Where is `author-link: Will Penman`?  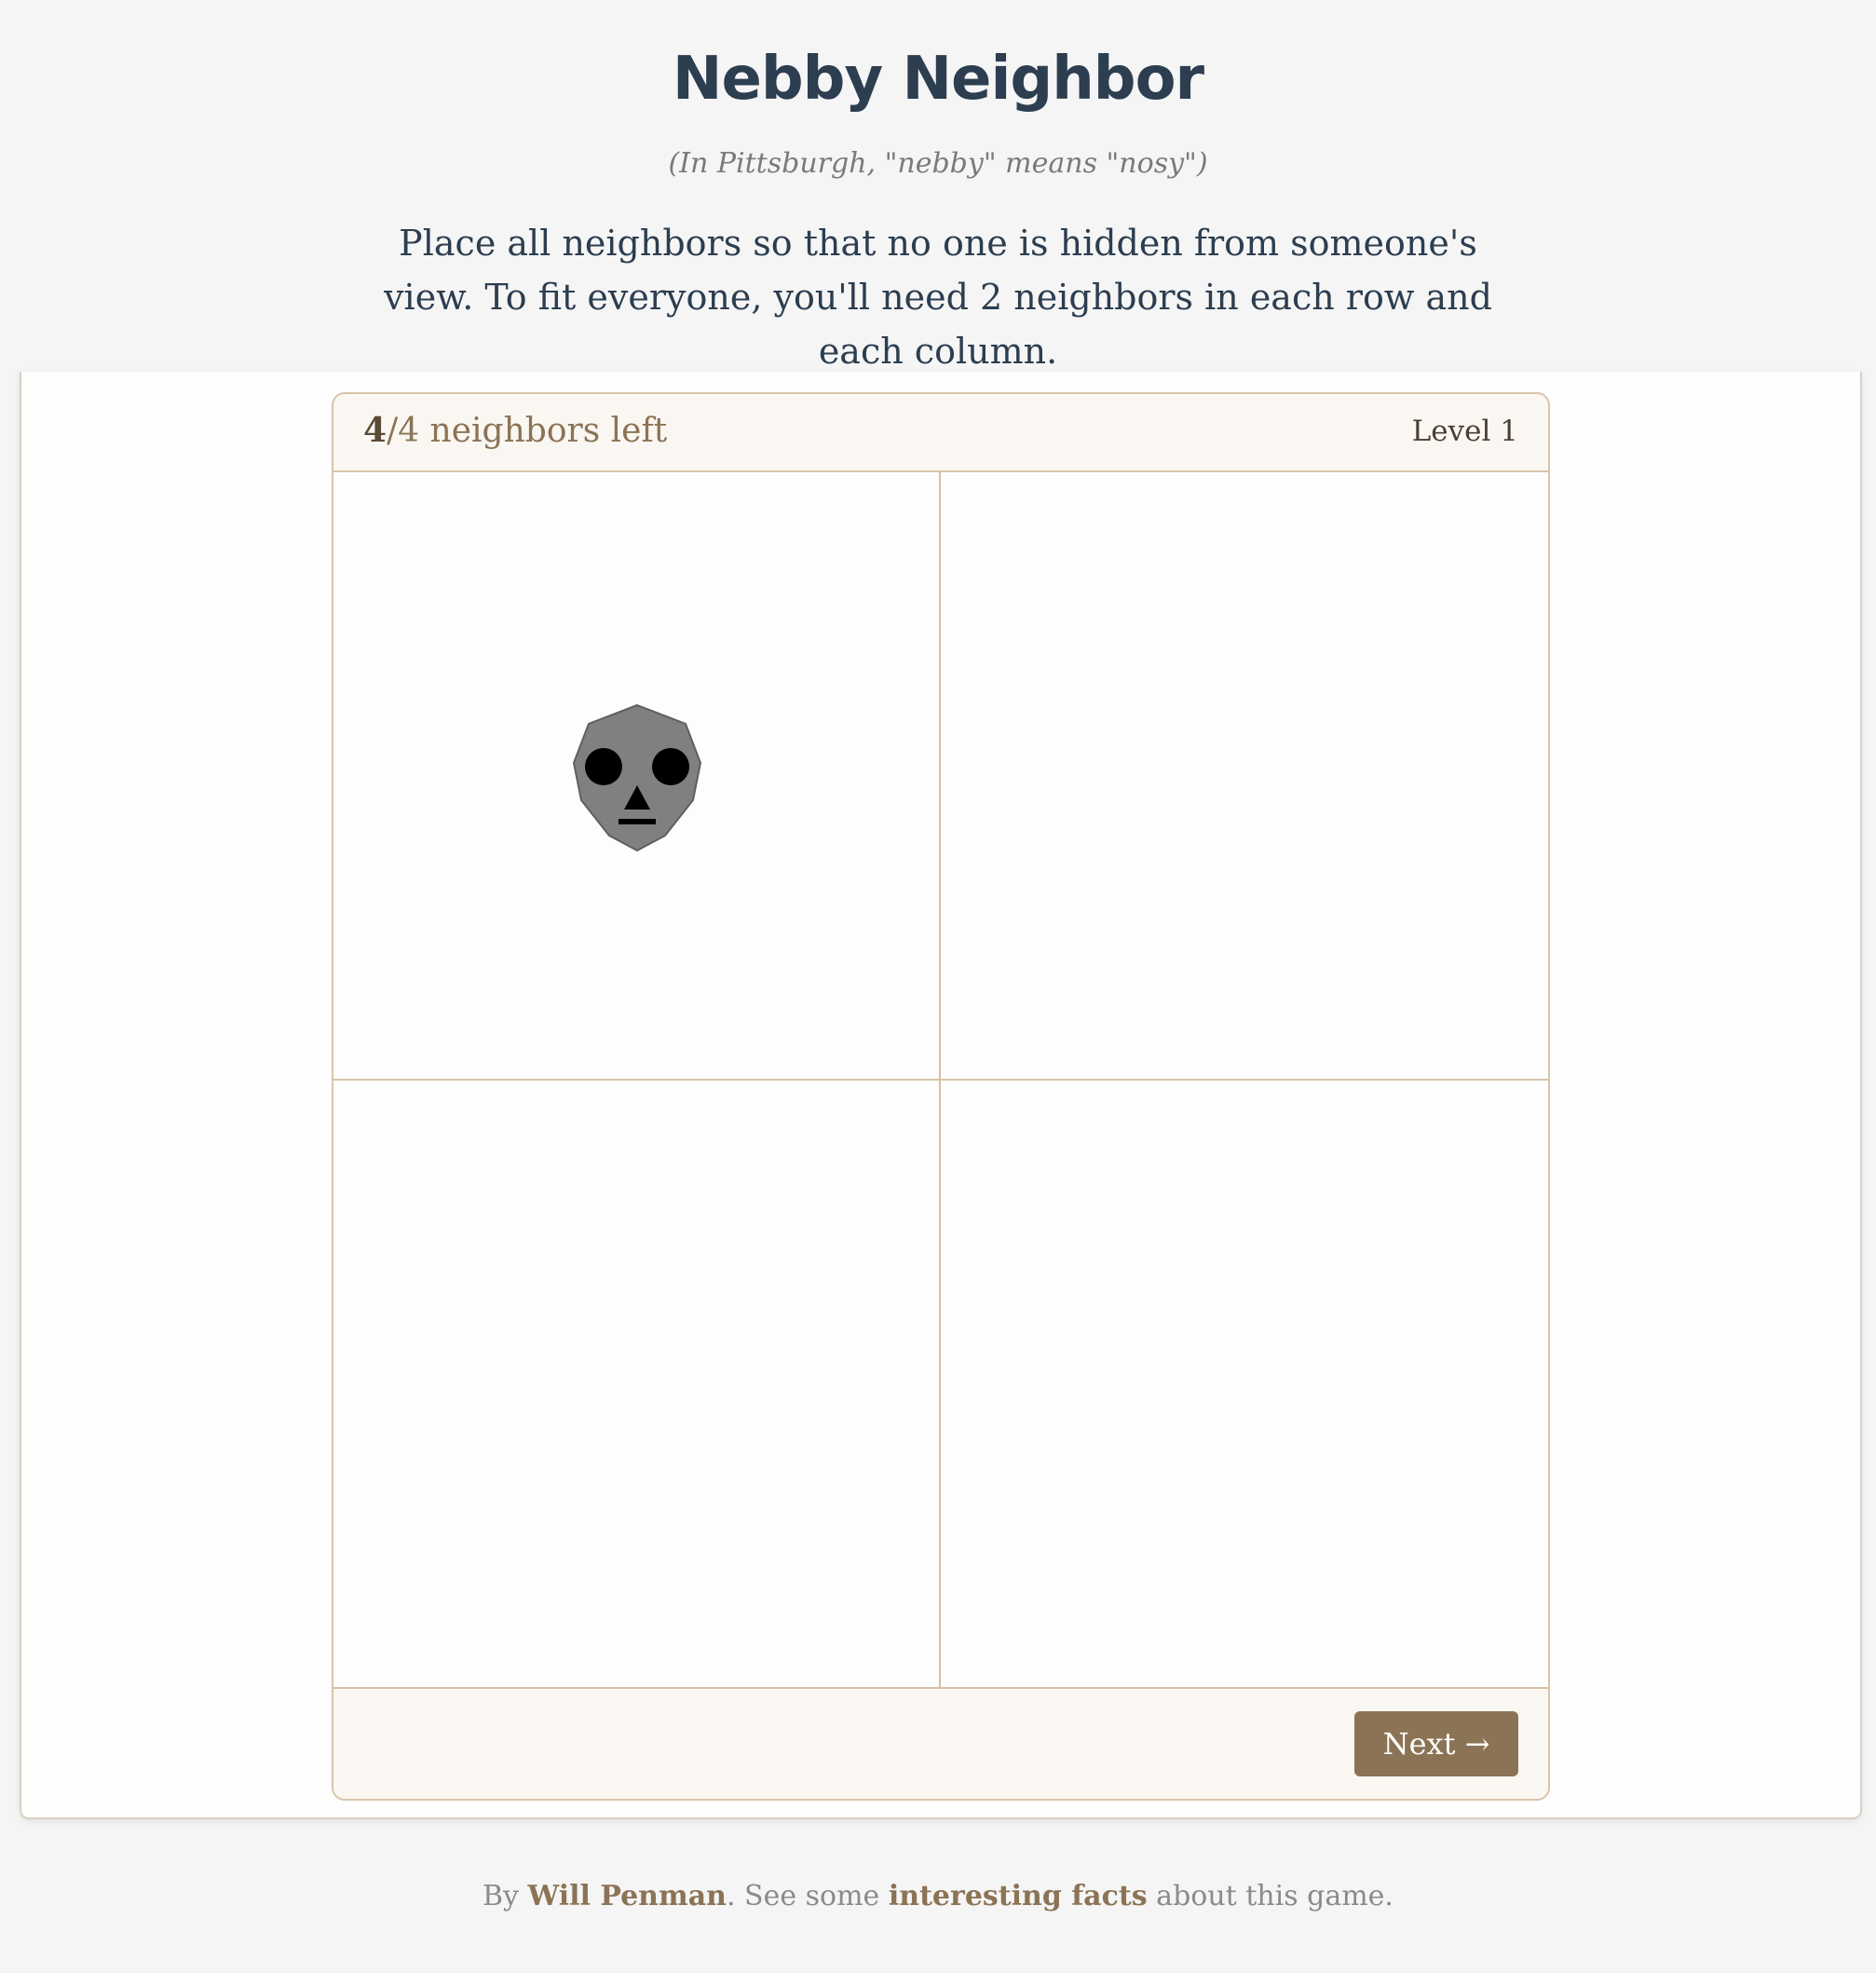
author-link: Will Penman is located at coordinates (627, 1896).